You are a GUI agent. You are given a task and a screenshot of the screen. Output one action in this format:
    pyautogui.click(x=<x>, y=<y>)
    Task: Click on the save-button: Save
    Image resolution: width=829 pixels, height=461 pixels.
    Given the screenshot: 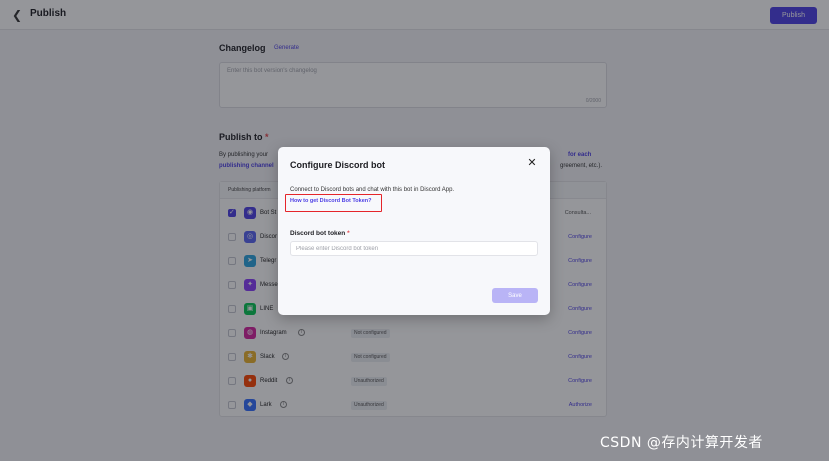 What is the action you would take?
    pyautogui.click(x=515, y=295)
    